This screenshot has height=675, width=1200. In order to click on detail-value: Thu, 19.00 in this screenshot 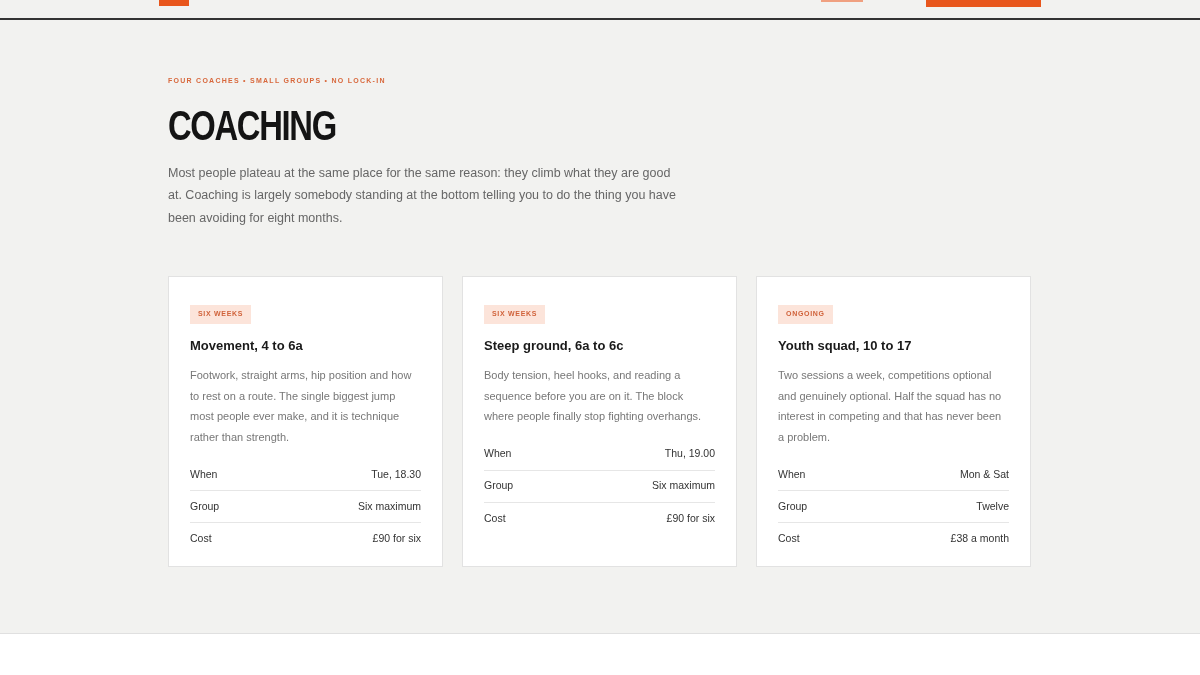, I will do `click(689, 454)`.